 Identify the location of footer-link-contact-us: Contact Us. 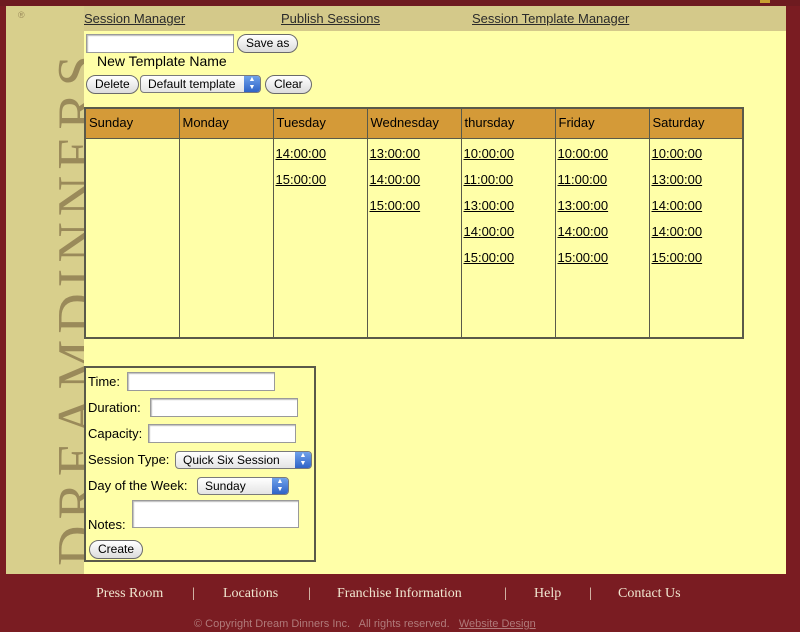
(649, 594).